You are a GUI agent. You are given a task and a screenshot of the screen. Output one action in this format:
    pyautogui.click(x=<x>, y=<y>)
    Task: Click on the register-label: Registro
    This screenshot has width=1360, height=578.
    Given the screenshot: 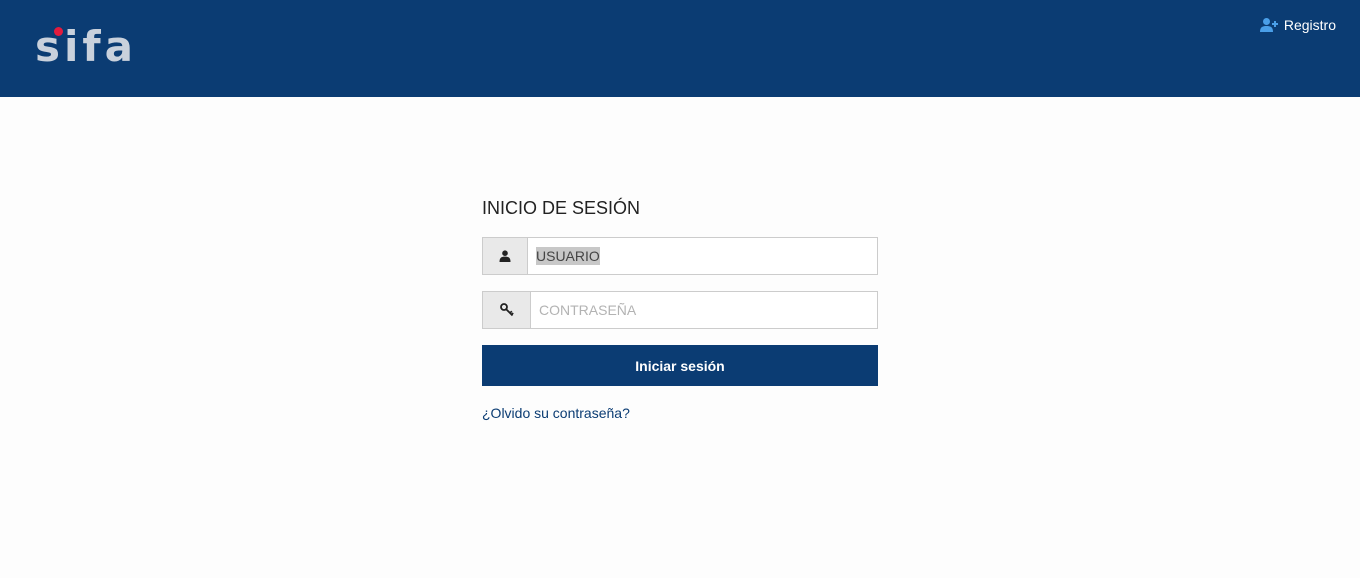 What is the action you would take?
    pyautogui.click(x=1309, y=25)
    